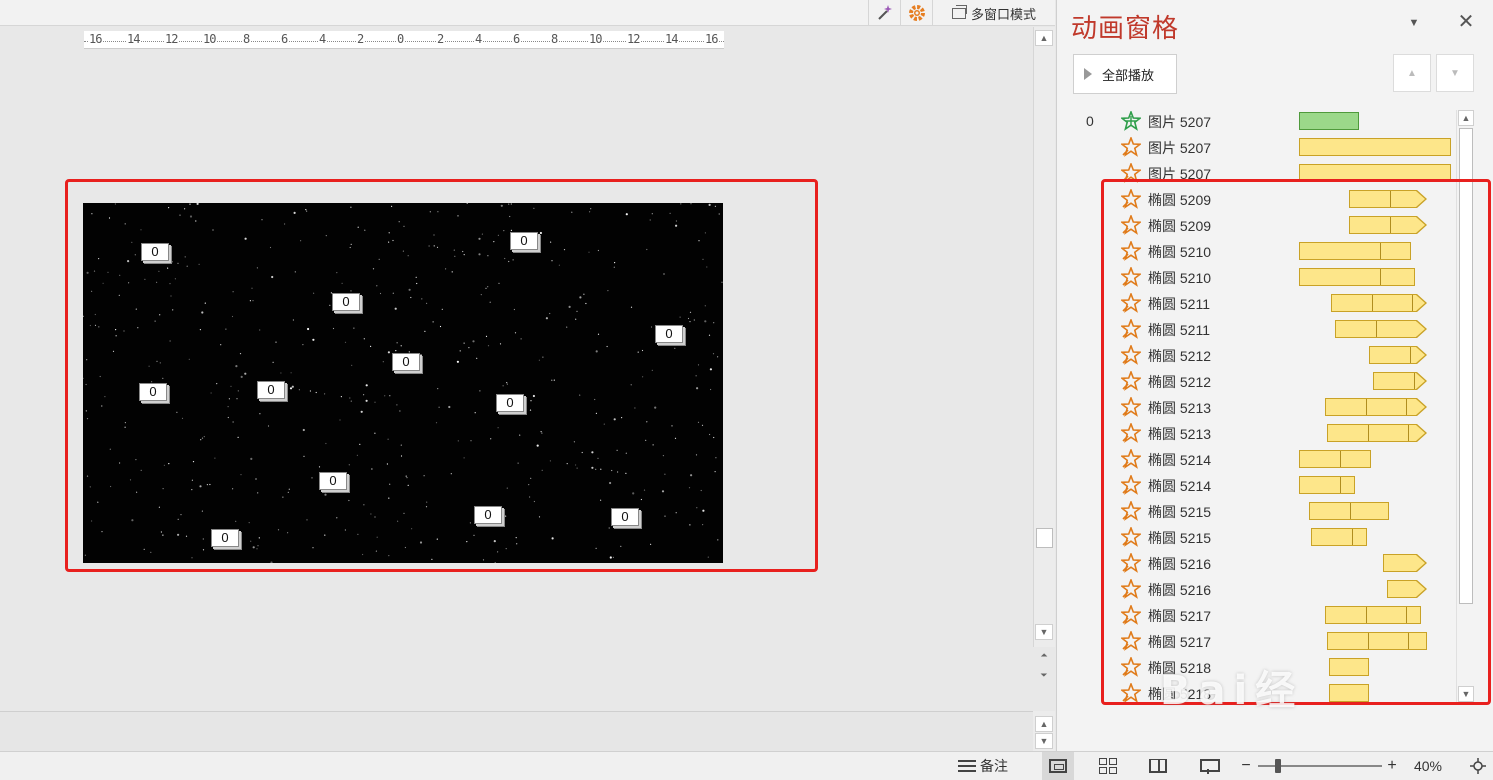 The height and width of the screenshot is (780, 1493). Describe the element at coordinates (1232, 691) in the screenshot. I see `watermark-logo: Bai经` at that location.